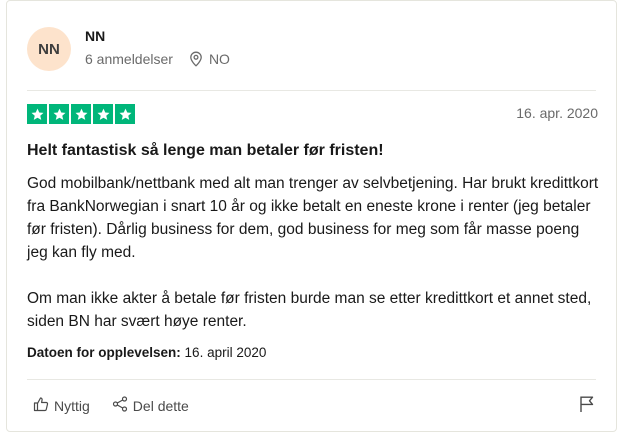 The image size is (623, 436). Describe the element at coordinates (311, 379) in the screenshot. I see `footer-divider` at that location.